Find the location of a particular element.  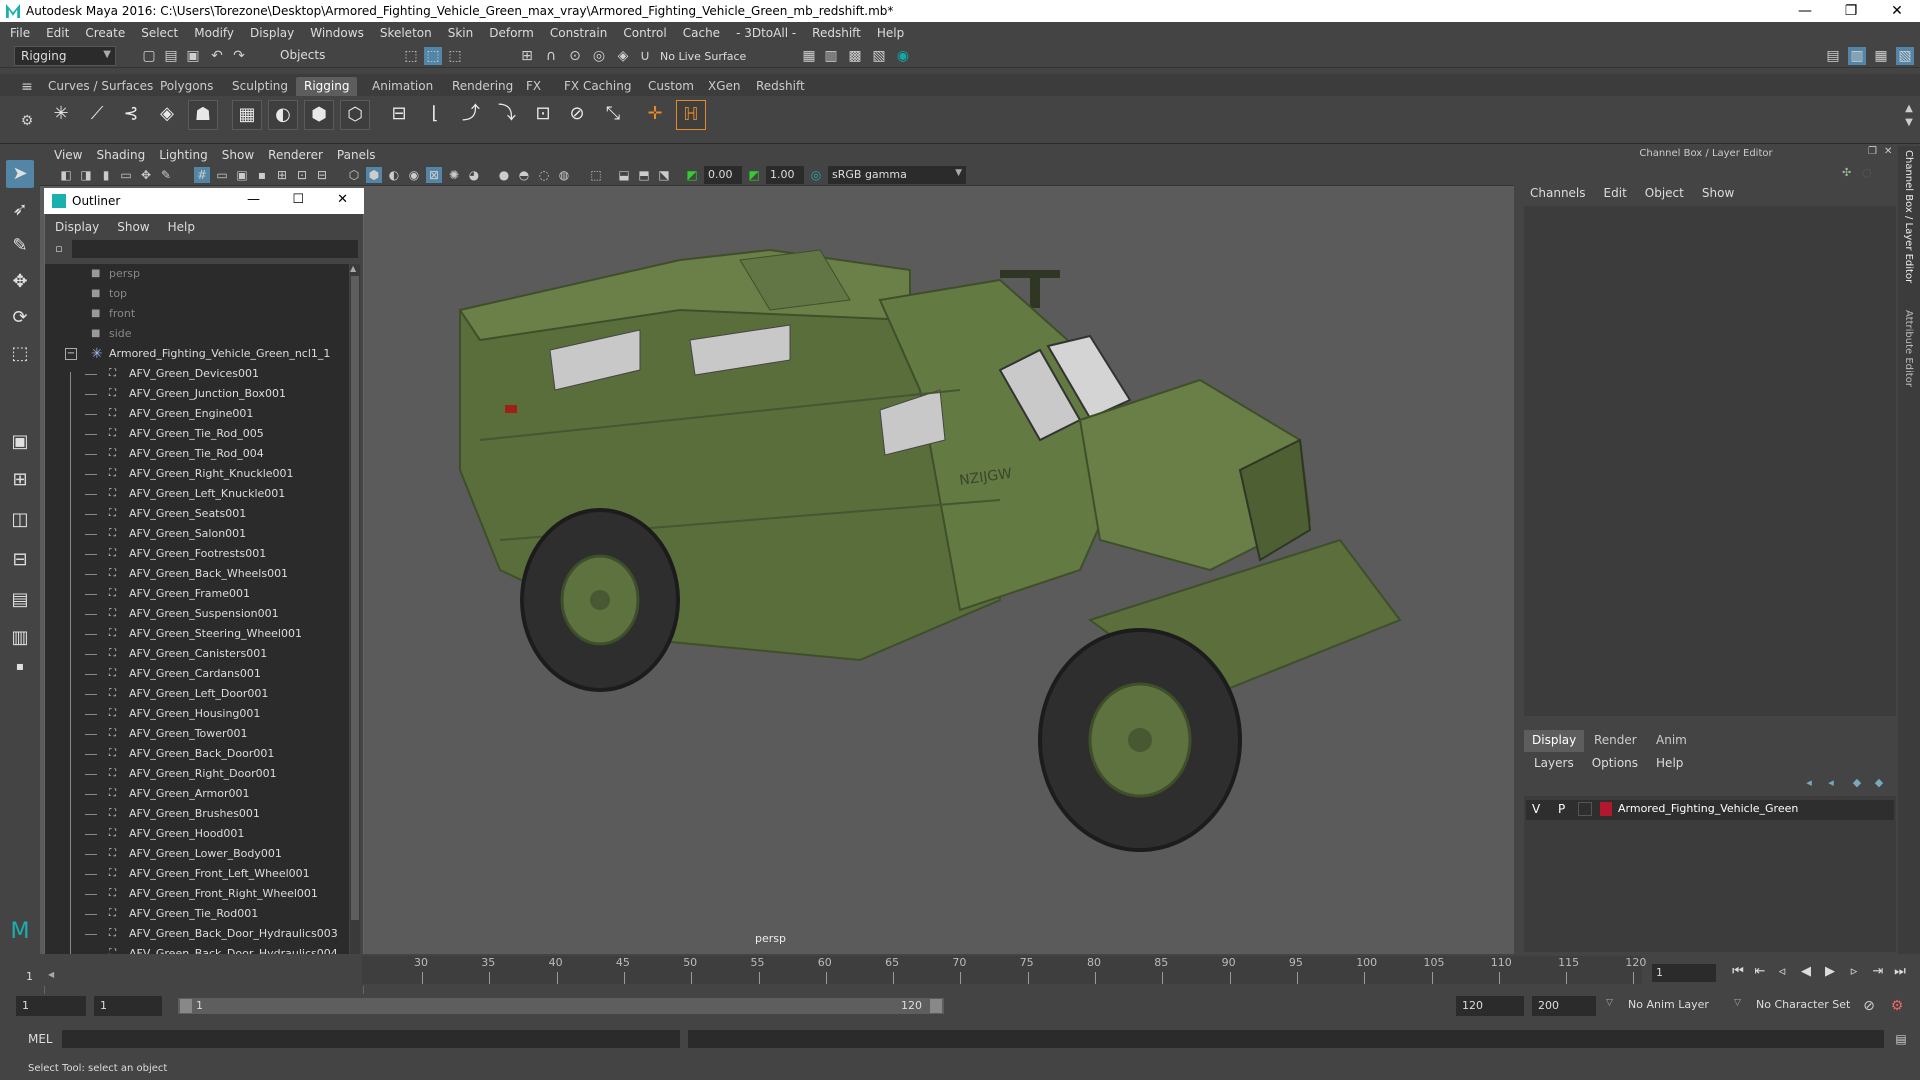

layer-editor-menu-item: Options is located at coordinates (1615, 763).